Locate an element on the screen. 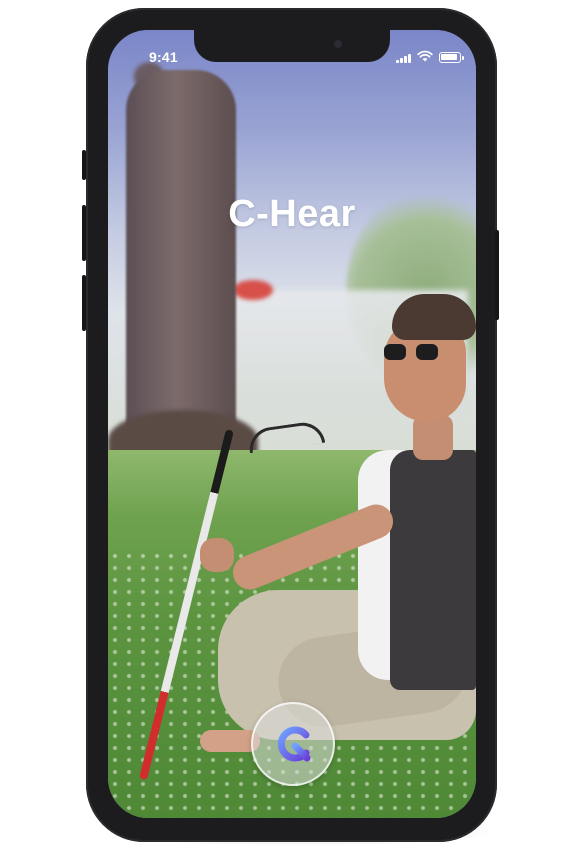 The height and width of the screenshot is (855, 575). c-hear-start-button is located at coordinates (293, 744).